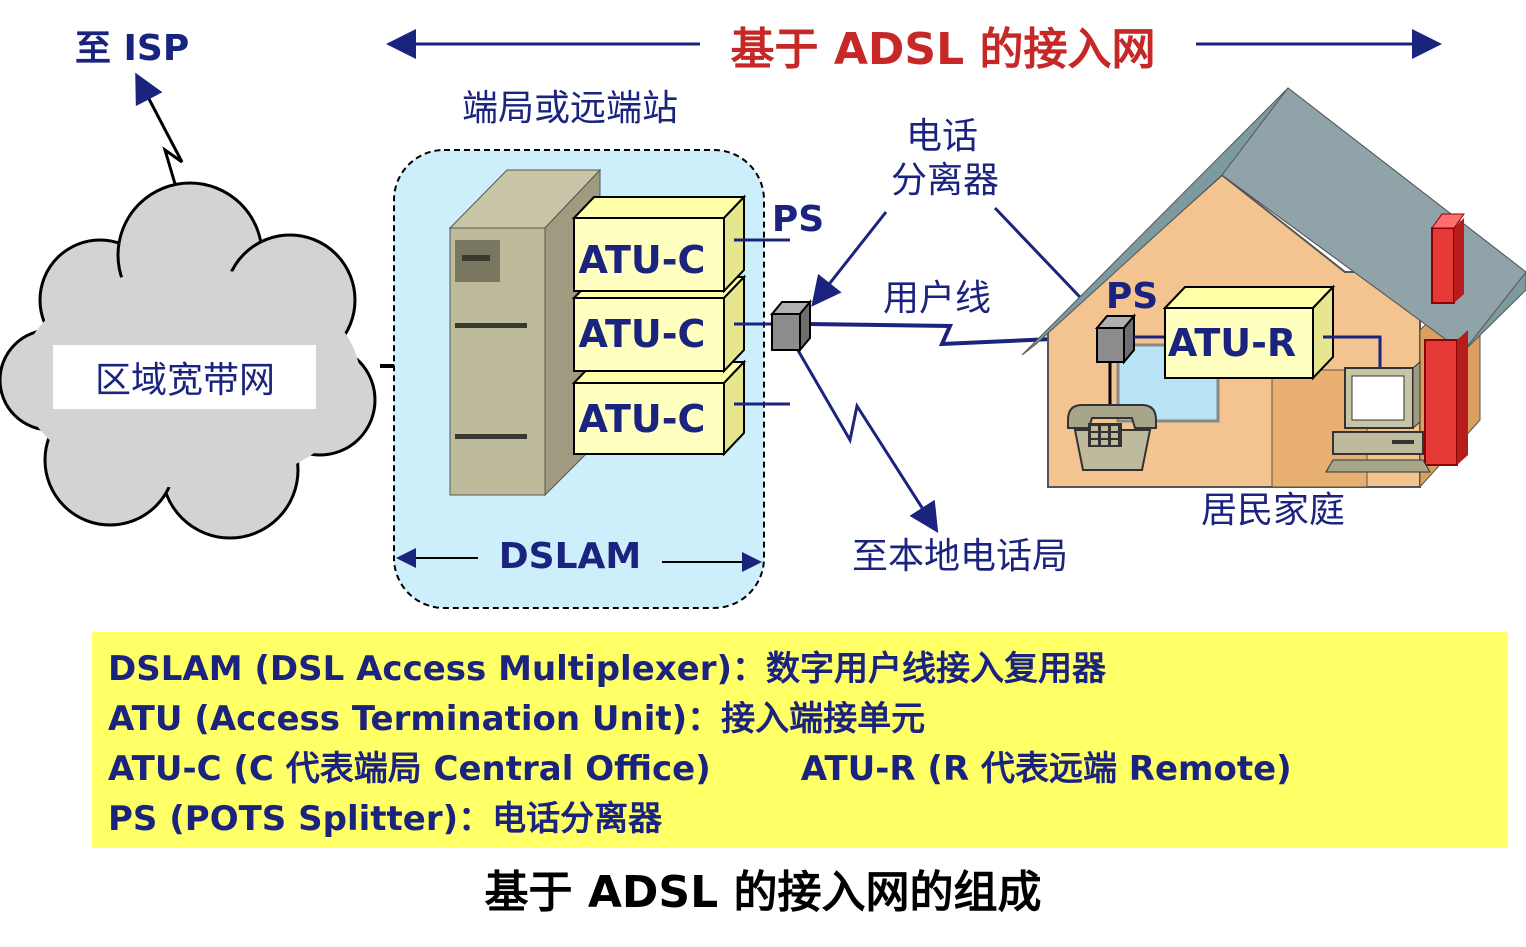 The image size is (1526, 947). Describe the element at coordinates (409, 769) in the screenshot. I see `legend-atu-c: ATU-C (C 代表端局 Central Office)` at that location.